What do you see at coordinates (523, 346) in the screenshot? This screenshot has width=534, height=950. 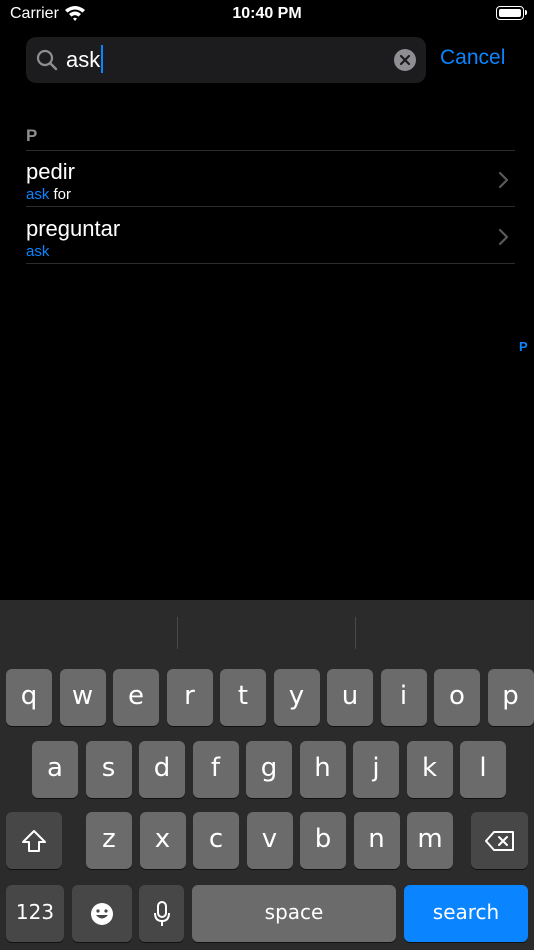 I see `section-index-letter: P` at bounding box center [523, 346].